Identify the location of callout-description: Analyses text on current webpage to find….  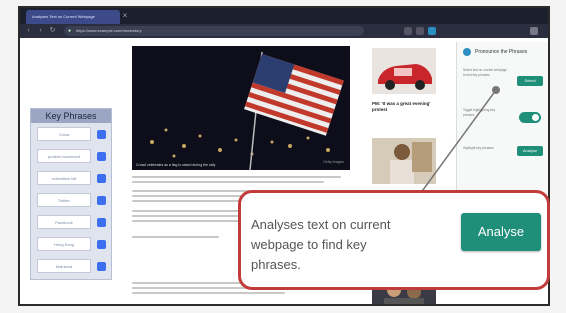
(321, 244).